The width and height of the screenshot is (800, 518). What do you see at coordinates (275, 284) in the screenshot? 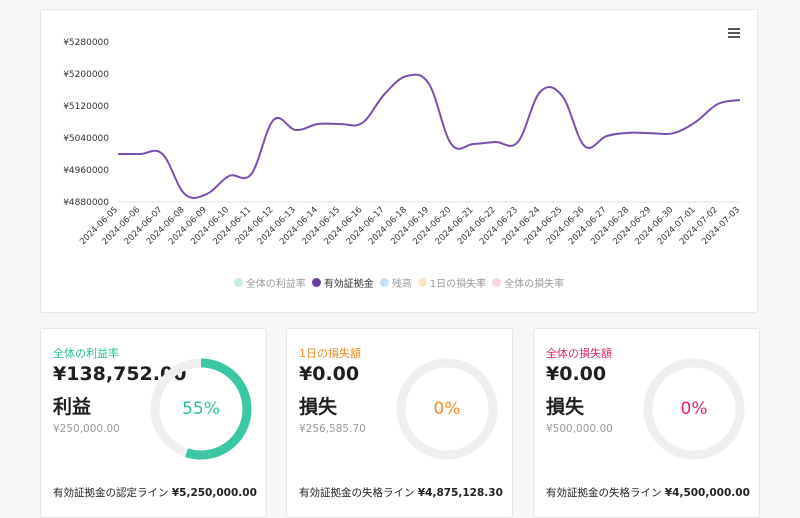
I see `legend-label: 全体の利益率` at bounding box center [275, 284].